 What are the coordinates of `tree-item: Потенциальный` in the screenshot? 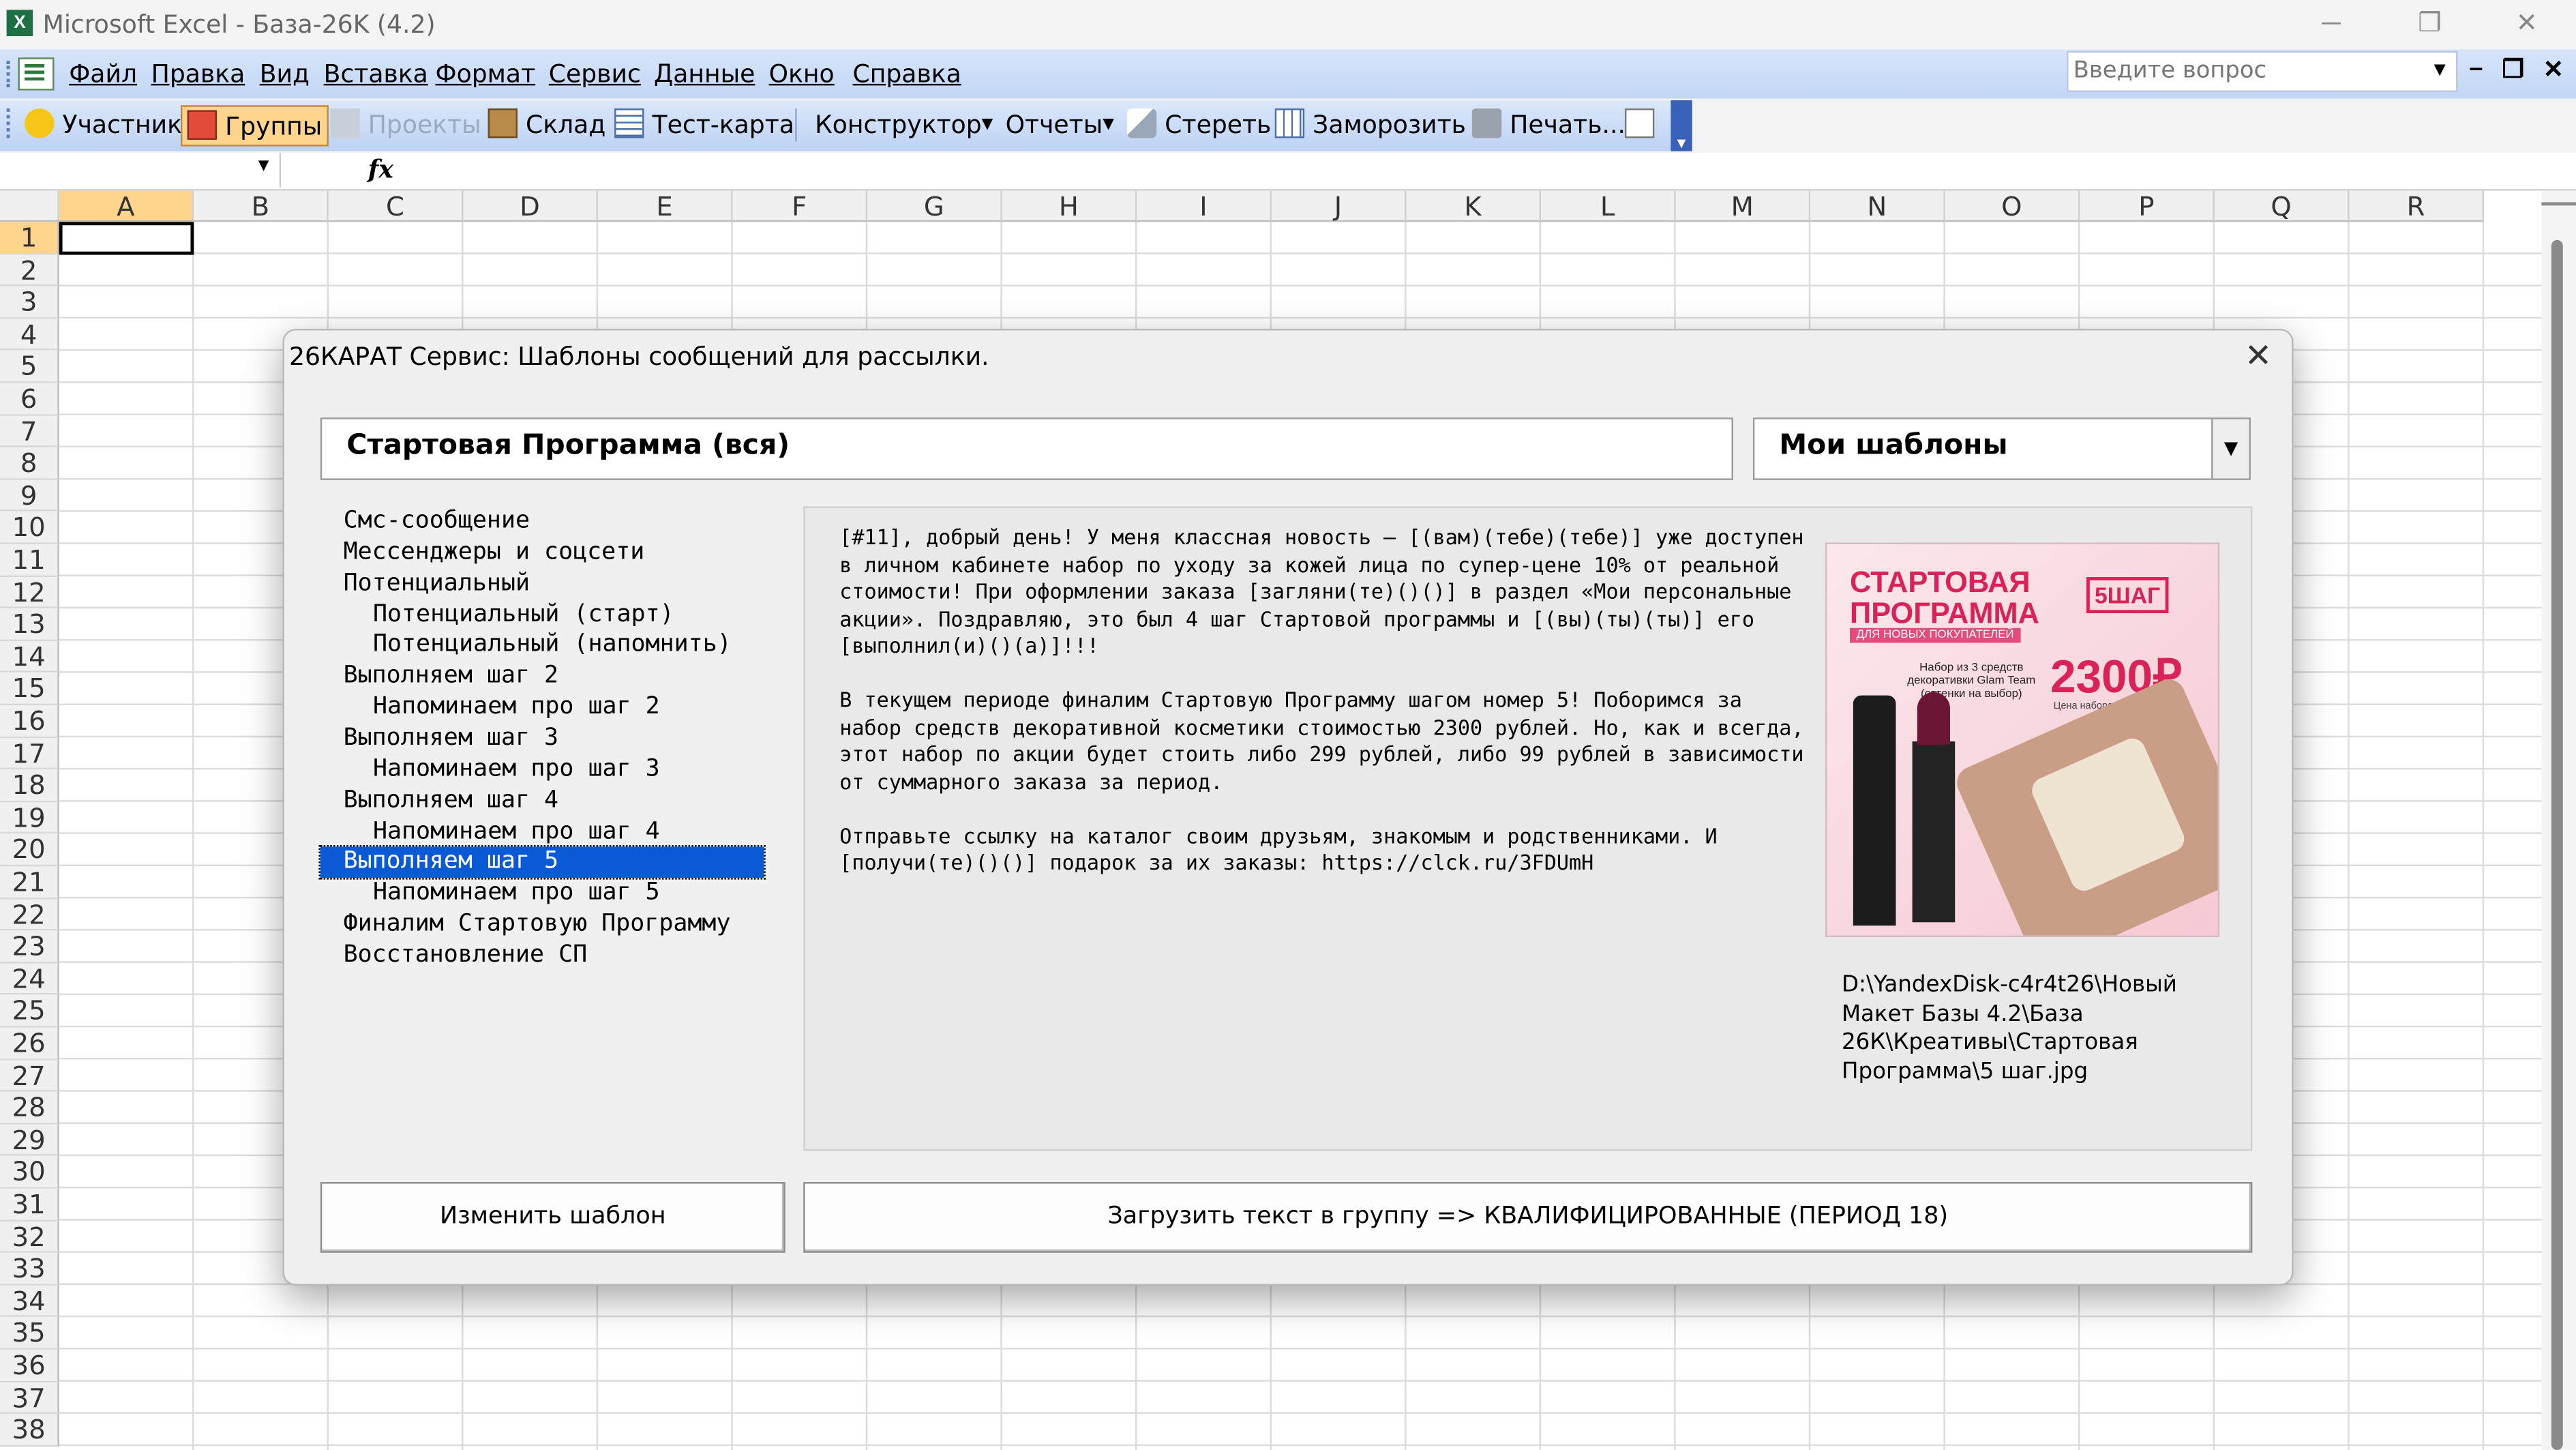 It's located at (425, 584).